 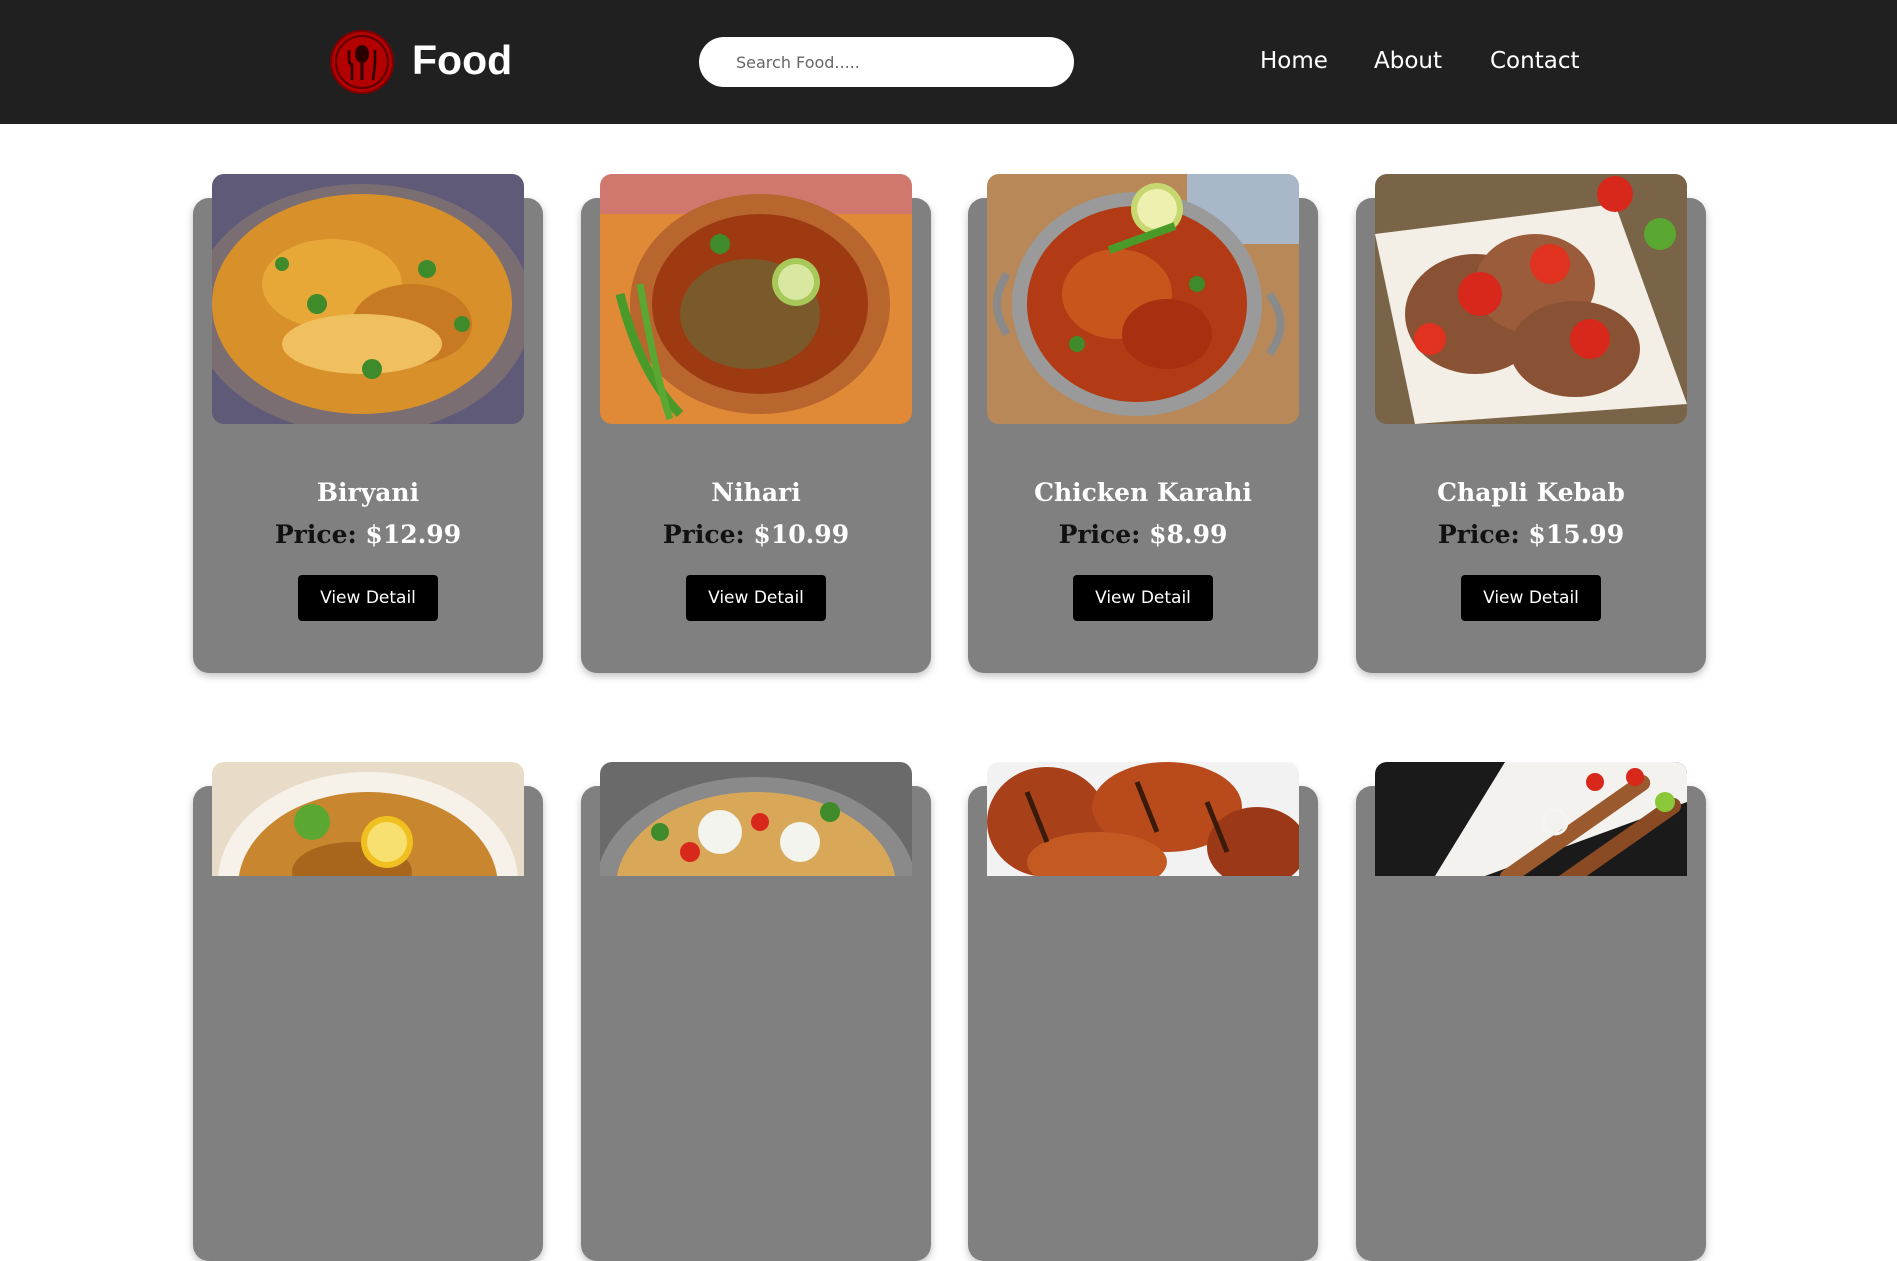 What do you see at coordinates (1294, 61) in the screenshot?
I see `nav-home: Home` at bounding box center [1294, 61].